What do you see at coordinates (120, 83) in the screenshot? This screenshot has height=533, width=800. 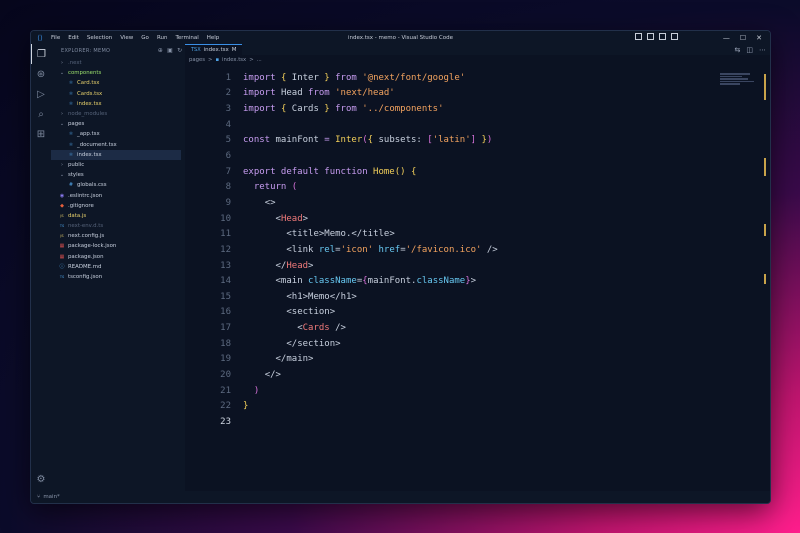 I see `file-tree-item: ⚛Card.tsxU` at bounding box center [120, 83].